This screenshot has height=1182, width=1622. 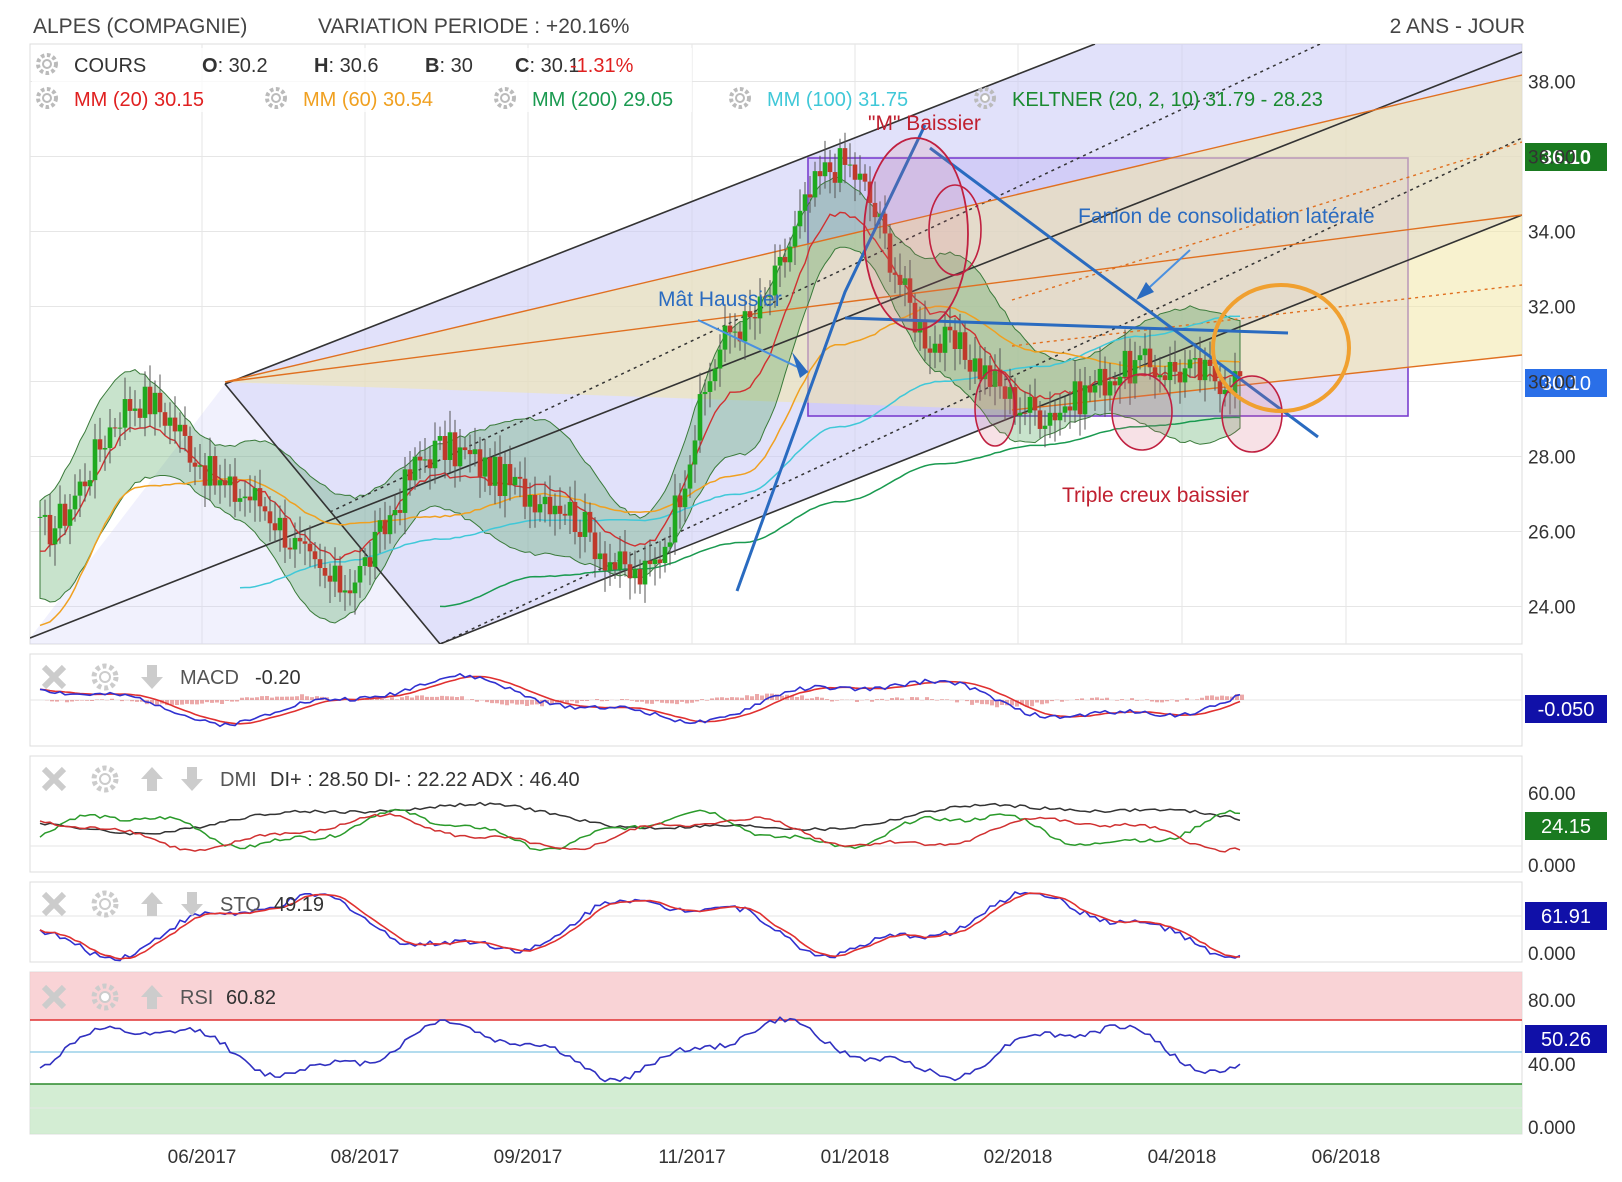 I want to click on y-tick-label: 34.00, so click(x=1552, y=233).